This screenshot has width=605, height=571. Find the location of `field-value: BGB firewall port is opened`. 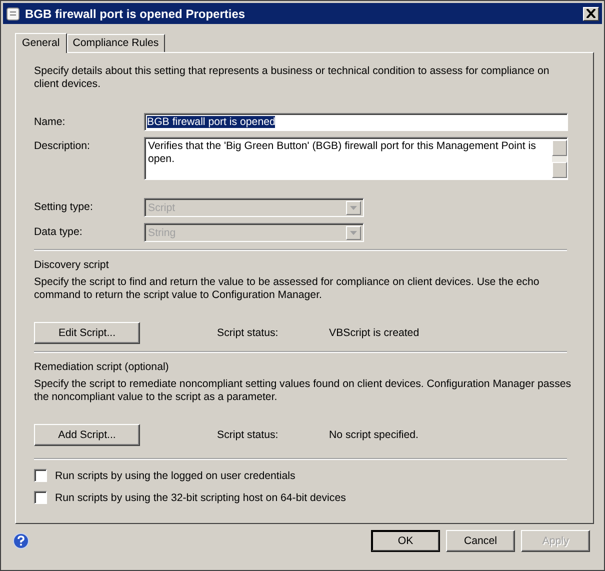

field-value: BGB firewall port is opened is located at coordinates (211, 122).